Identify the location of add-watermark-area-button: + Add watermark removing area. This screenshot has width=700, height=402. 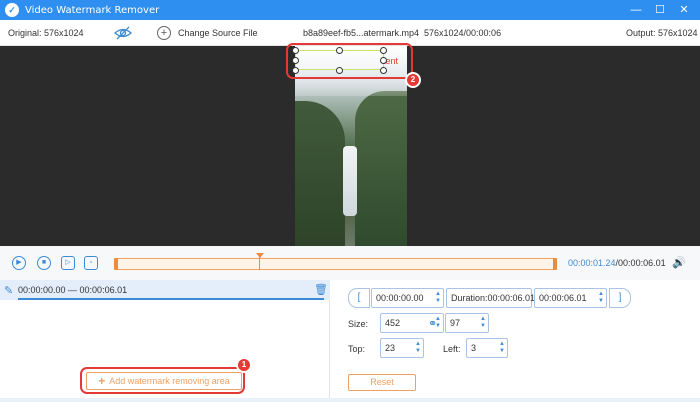
(164, 381).